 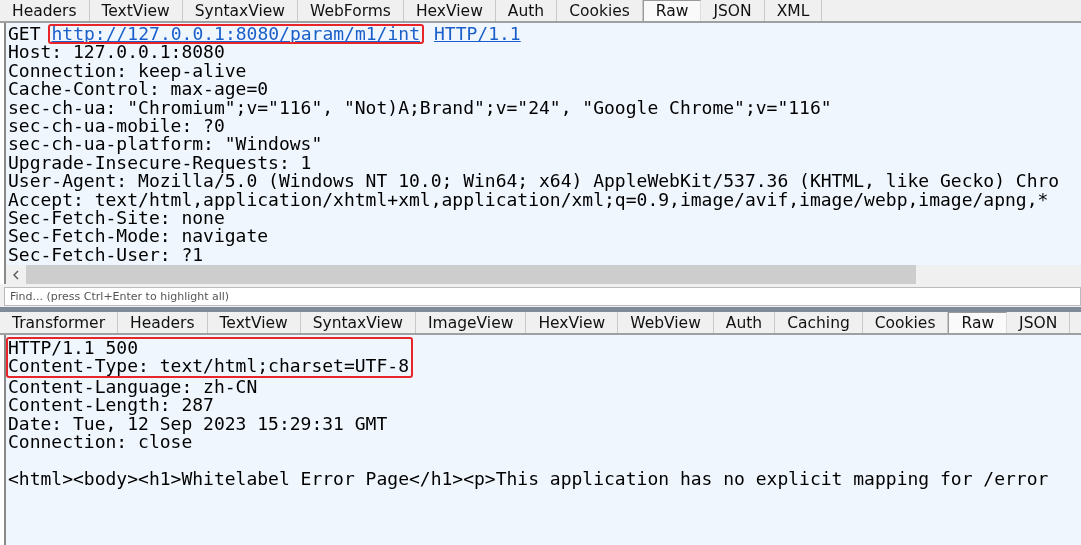 What do you see at coordinates (819, 322) in the screenshot?
I see `tab: Caching` at bounding box center [819, 322].